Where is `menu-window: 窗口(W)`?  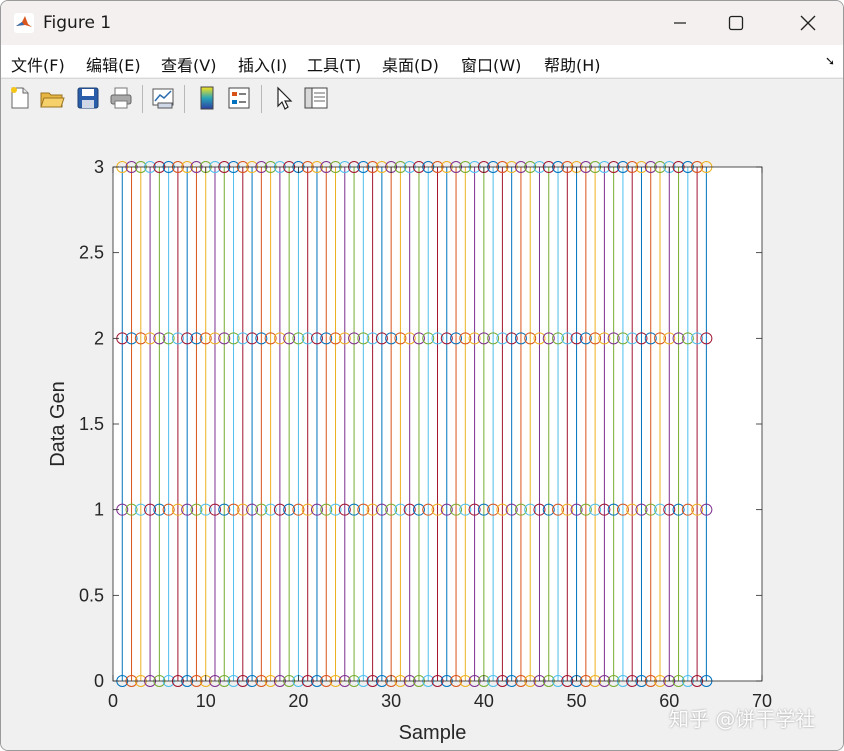 menu-window: 窗口(W) is located at coordinates (491, 64).